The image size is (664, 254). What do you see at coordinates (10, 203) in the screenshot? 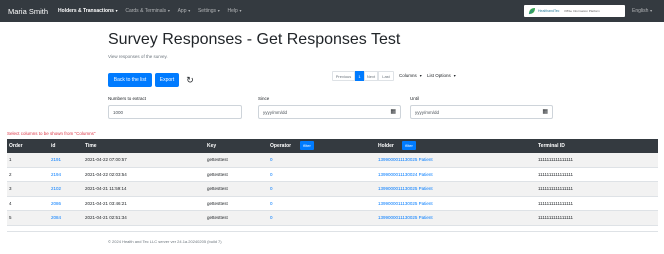
I see `cell-order: 4` at bounding box center [10, 203].